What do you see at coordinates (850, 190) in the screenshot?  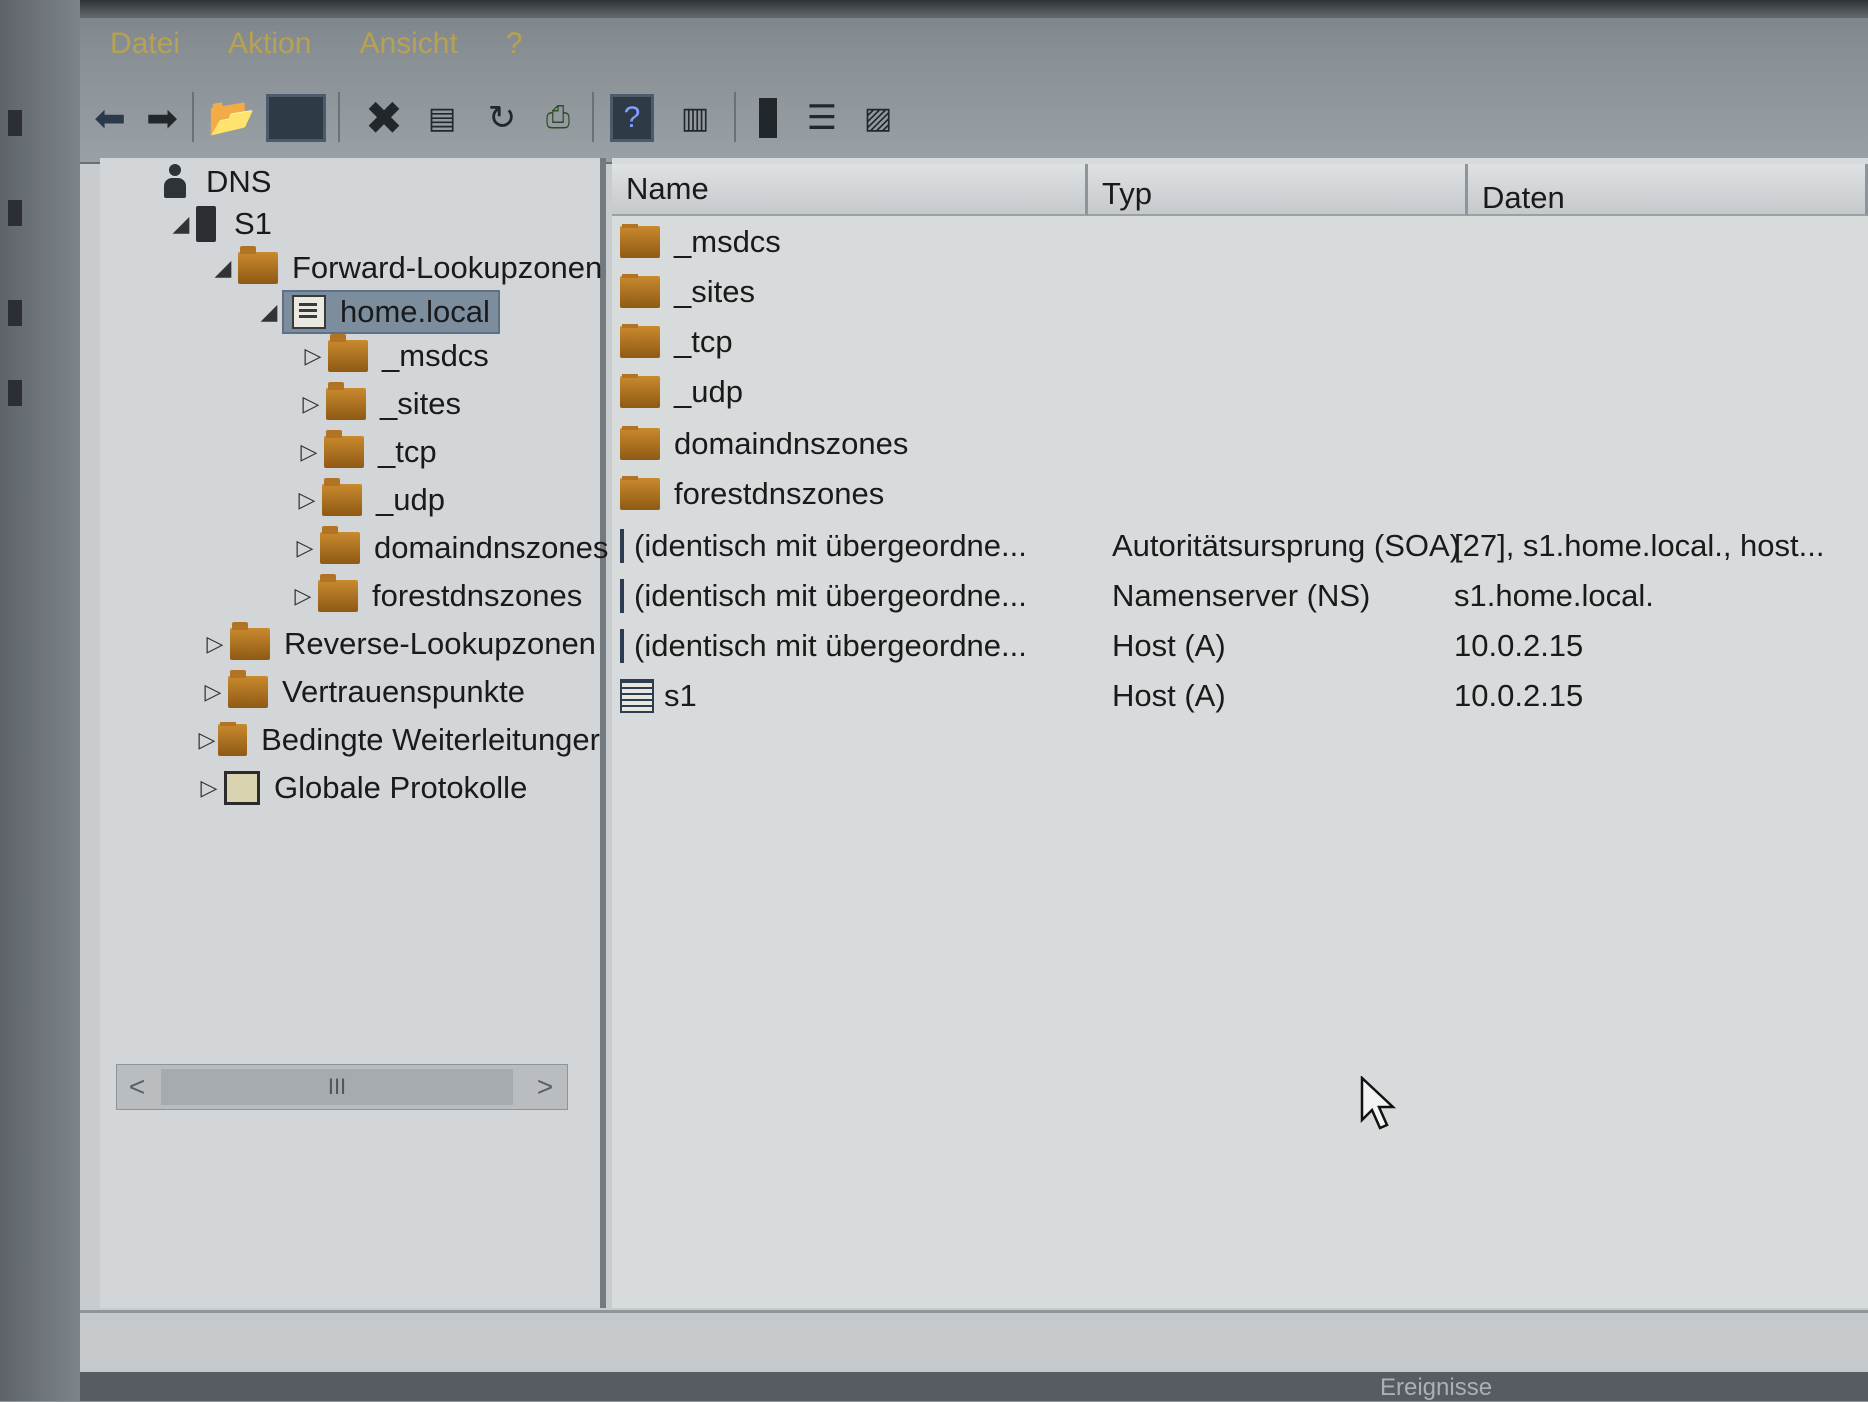 I see `column-header-name: Name` at bounding box center [850, 190].